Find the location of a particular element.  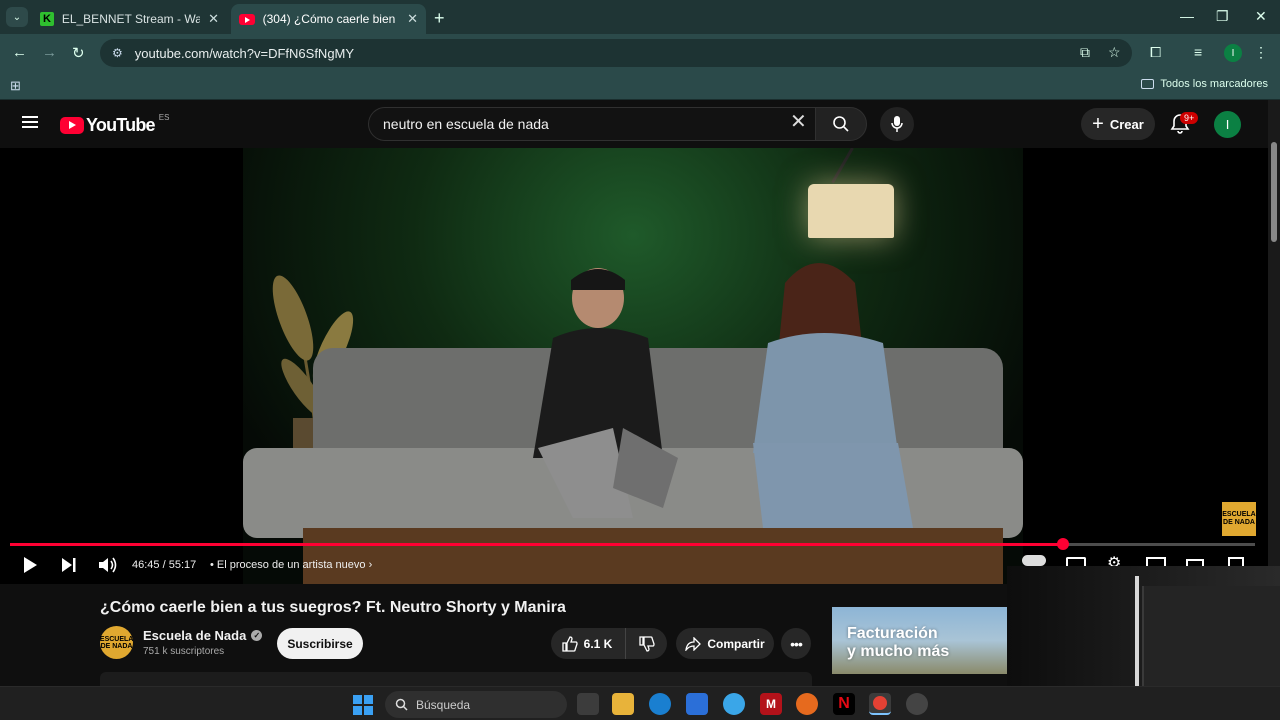

chapter-title: El proceso de un artista nuevo is located at coordinates (291, 565).